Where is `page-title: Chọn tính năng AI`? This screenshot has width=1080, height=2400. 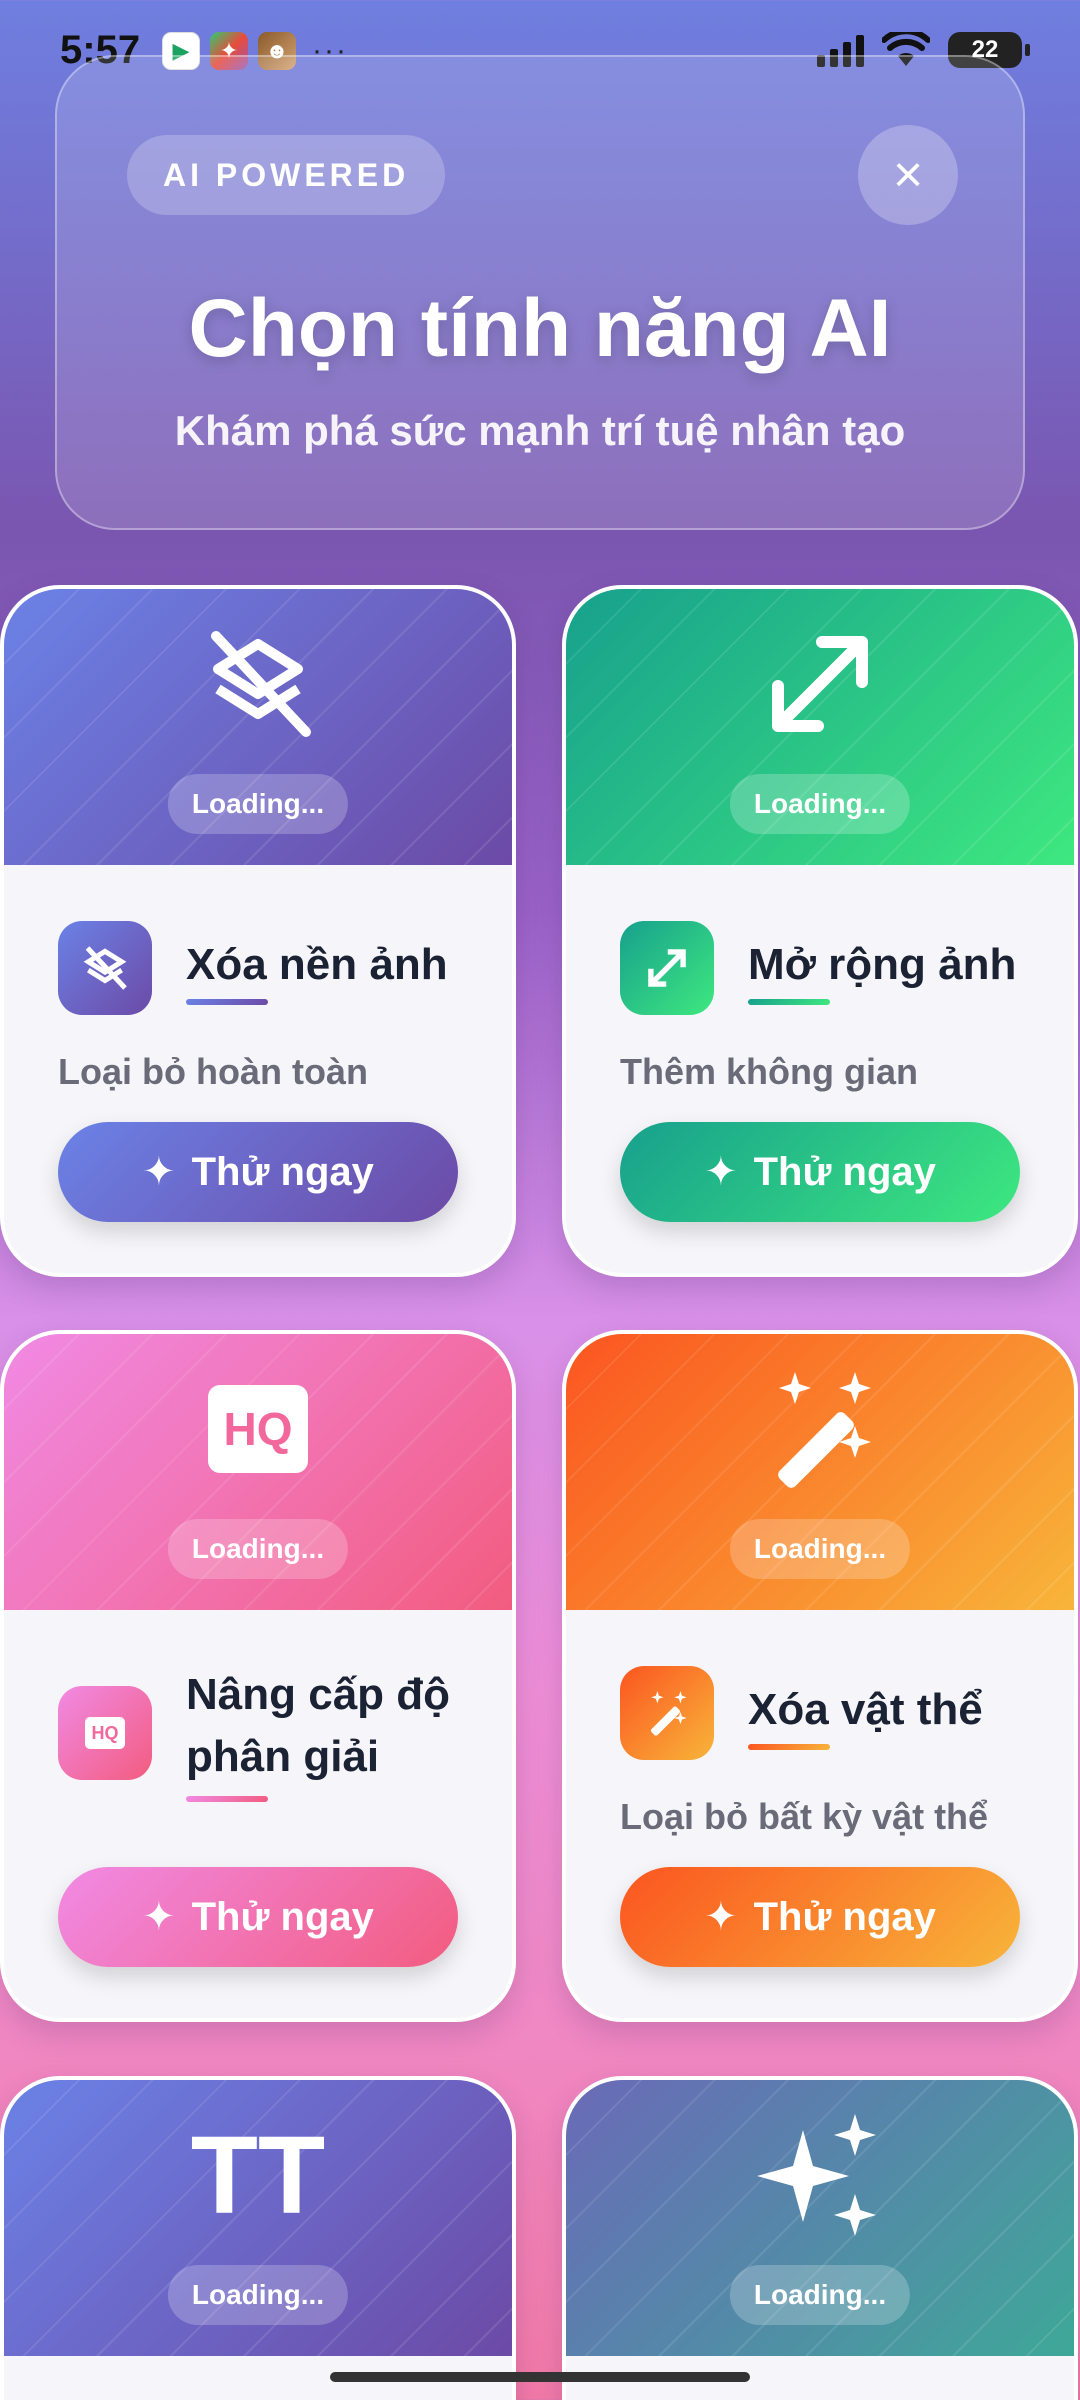
page-title: Chọn tính năng AI is located at coordinates (540, 328).